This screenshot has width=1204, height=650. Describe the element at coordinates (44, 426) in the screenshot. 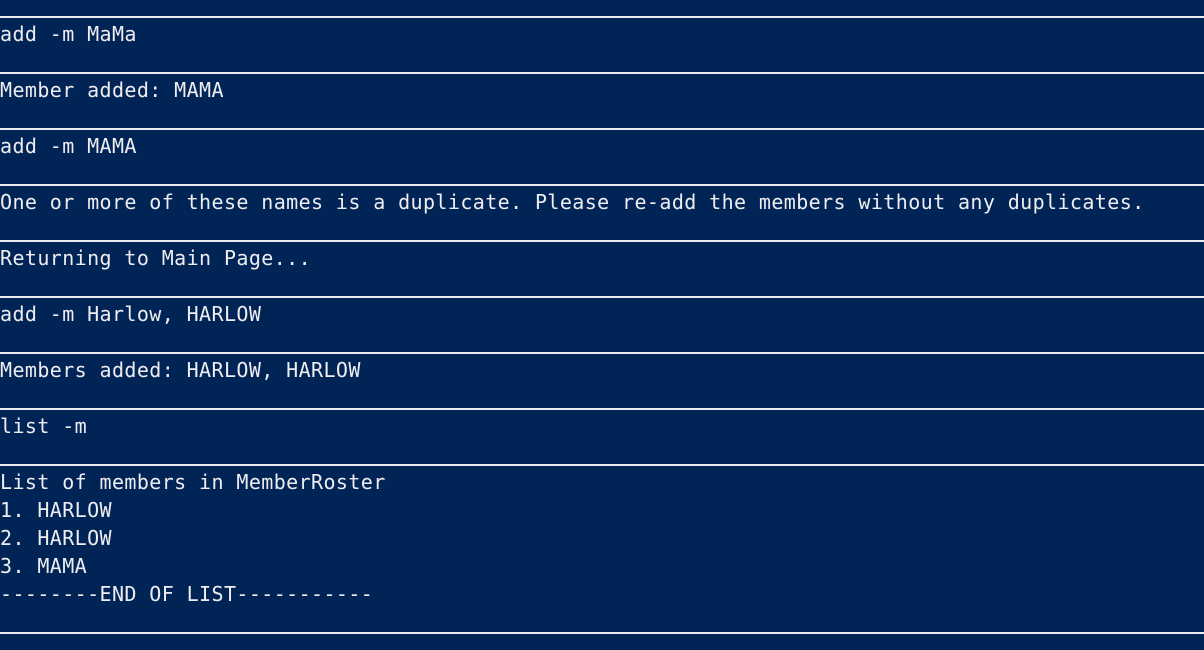

I see `command-input-line: list -m` at that location.